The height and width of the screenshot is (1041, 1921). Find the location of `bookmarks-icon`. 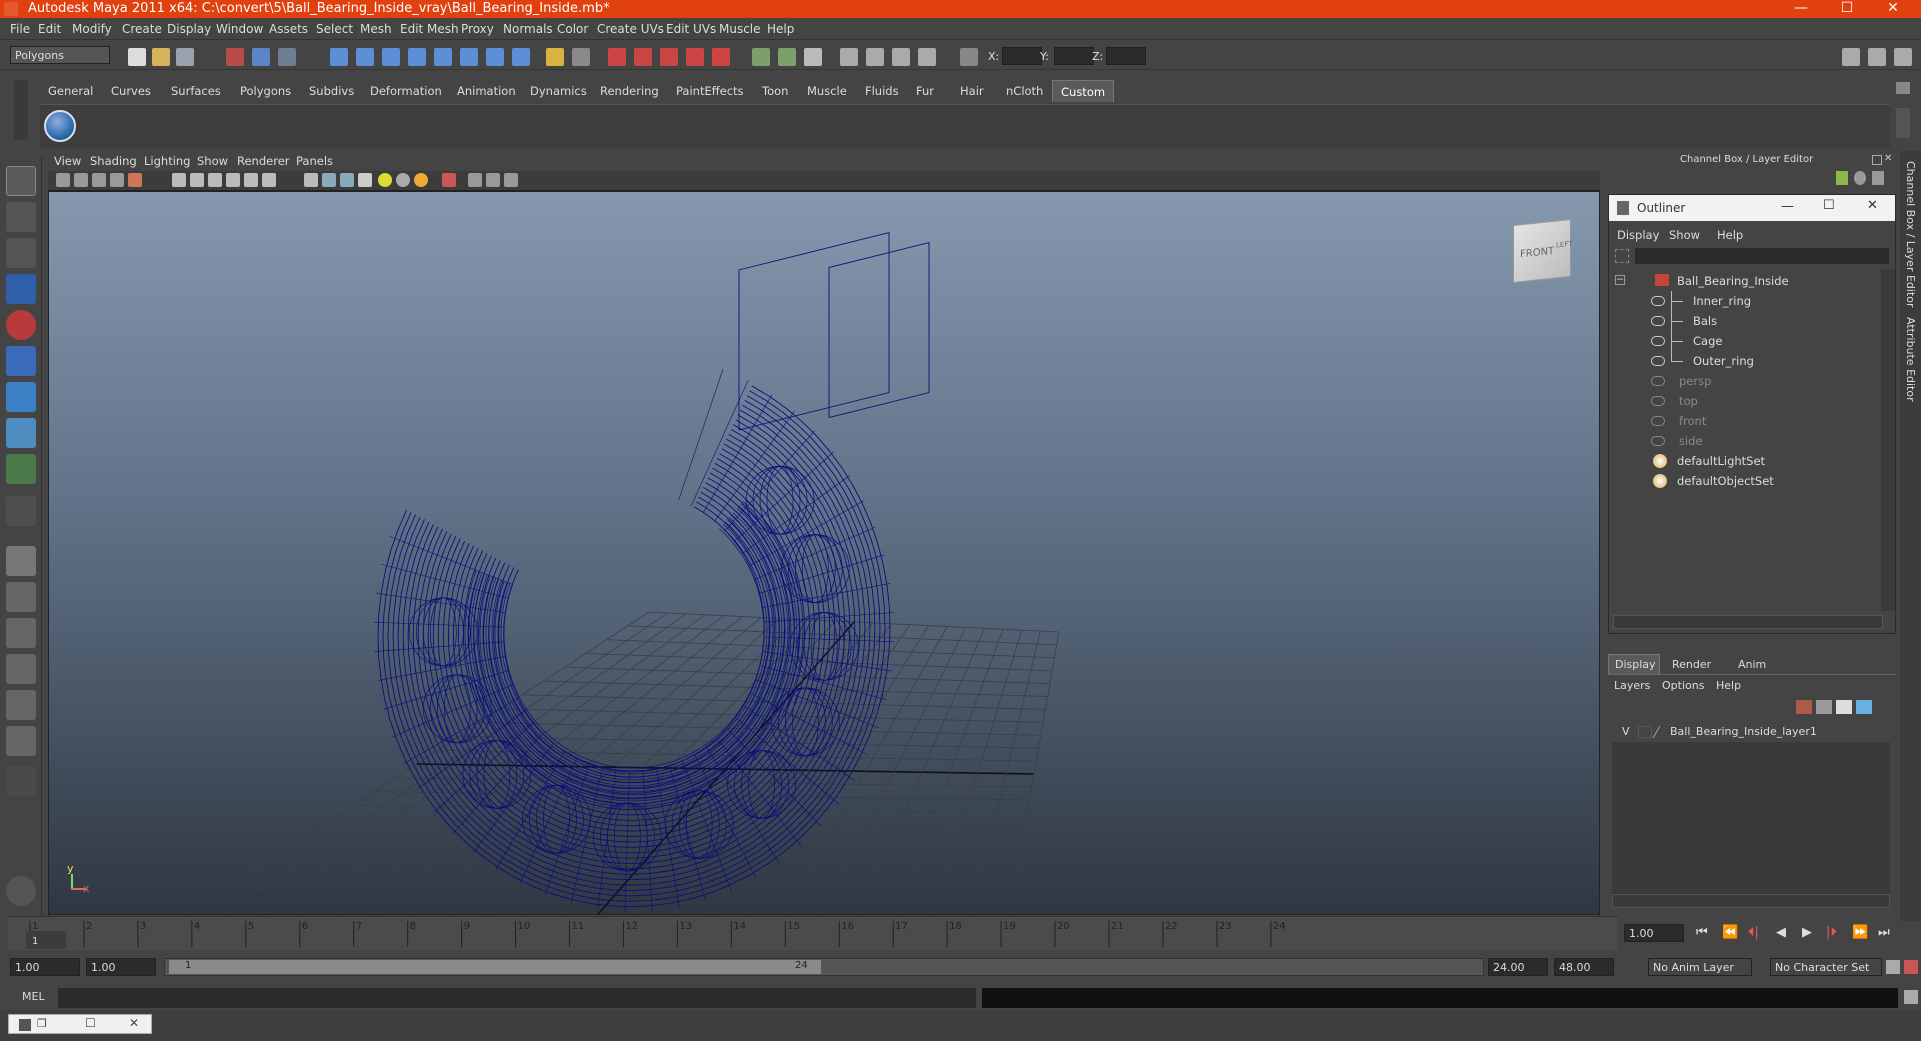

bookmarks-icon is located at coordinates (99, 180).